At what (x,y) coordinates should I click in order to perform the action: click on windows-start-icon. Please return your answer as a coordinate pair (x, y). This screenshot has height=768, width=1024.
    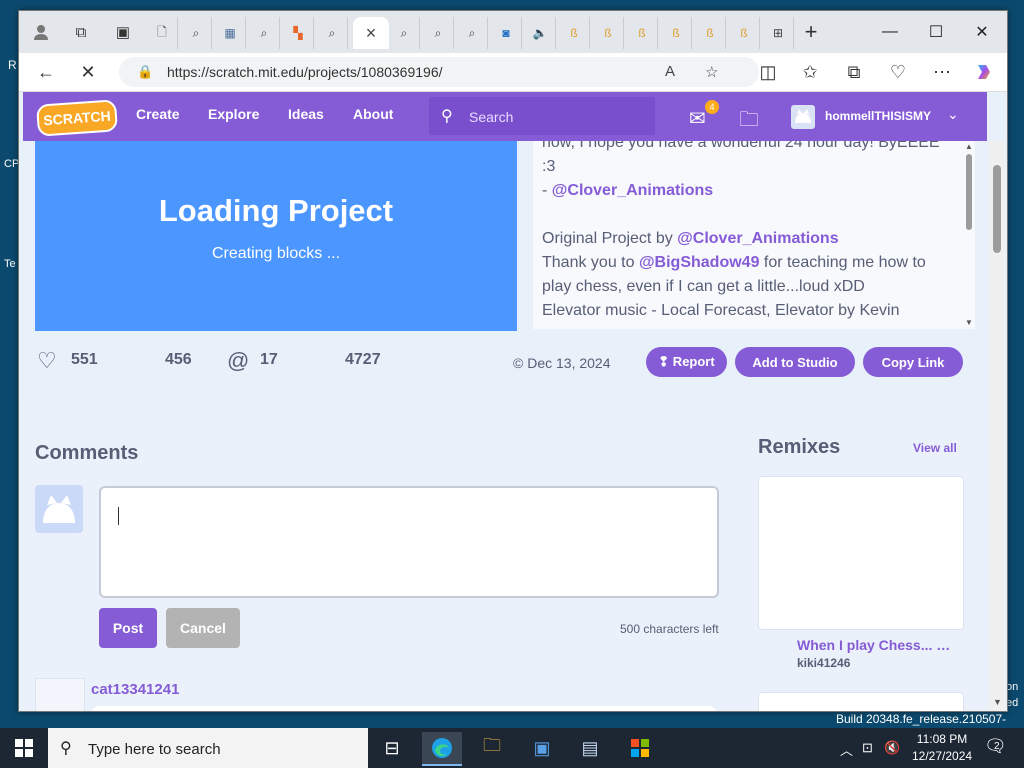
    Looking at the image, I should click on (24, 748).